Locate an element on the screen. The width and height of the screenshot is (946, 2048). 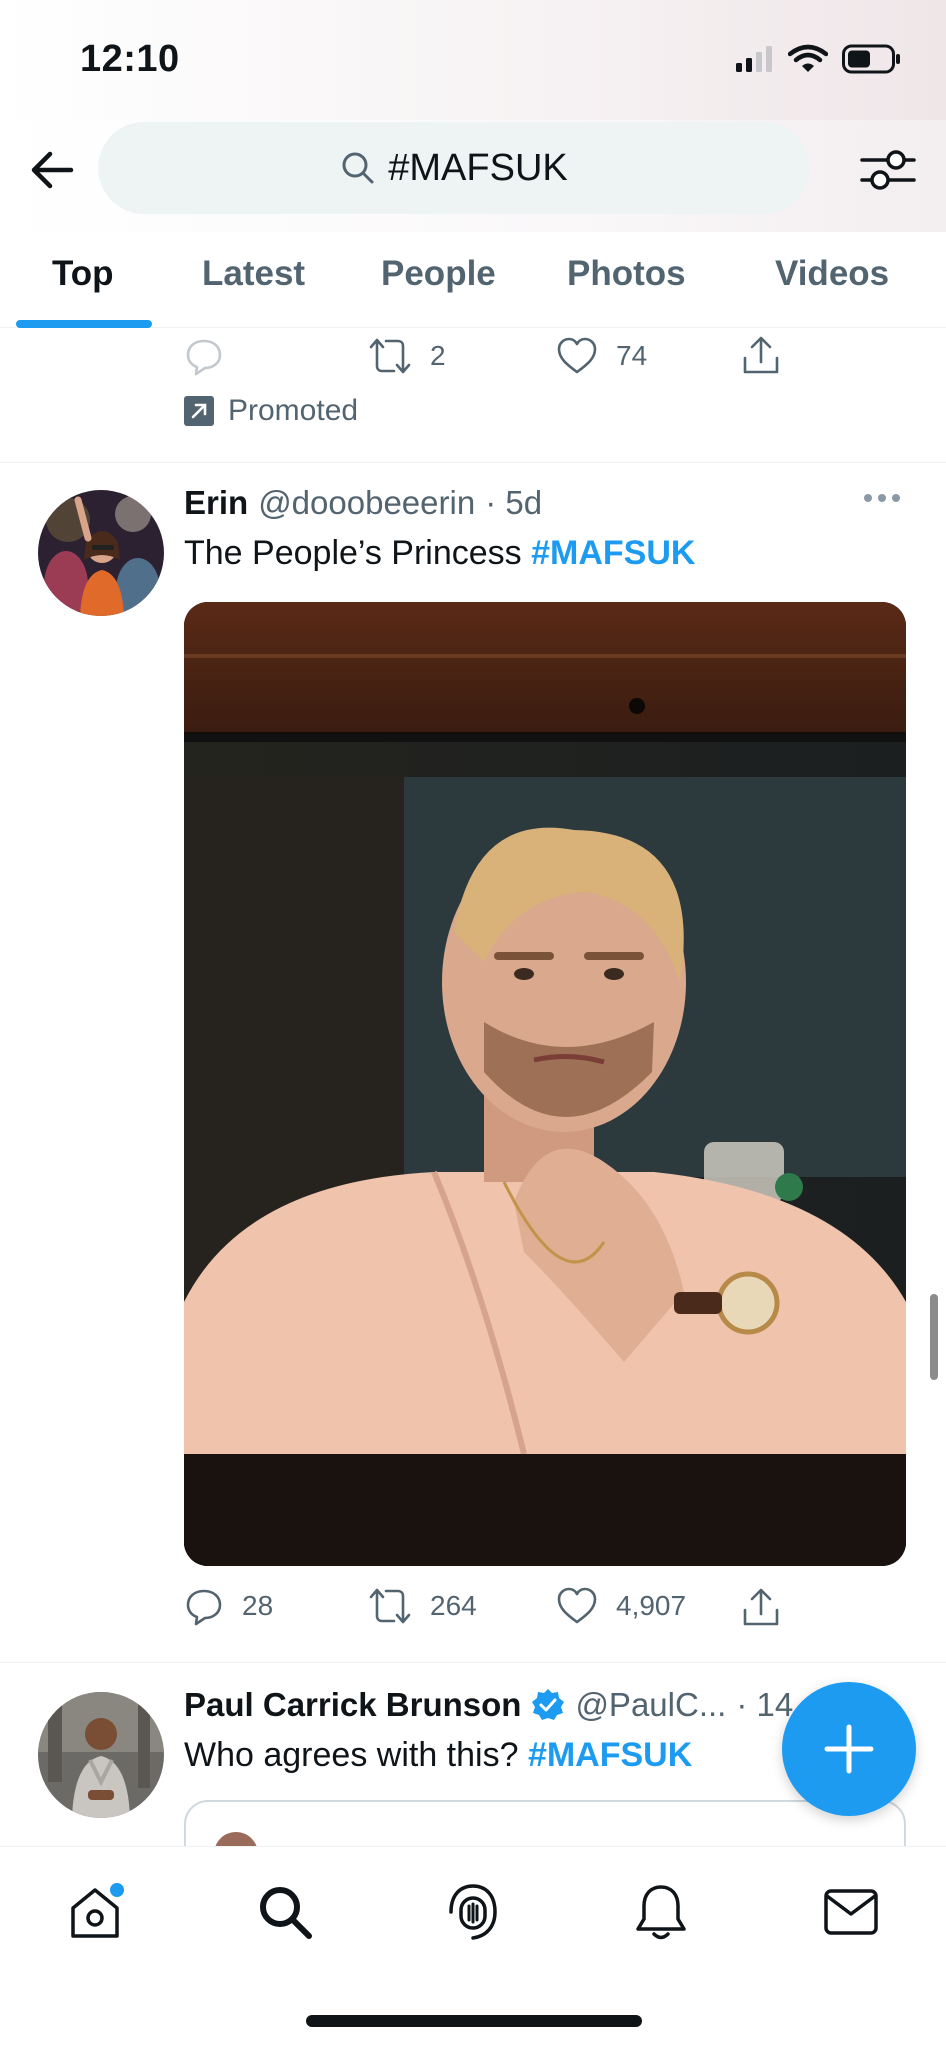
retweet-button: 264 is located at coordinates (422, 1606).